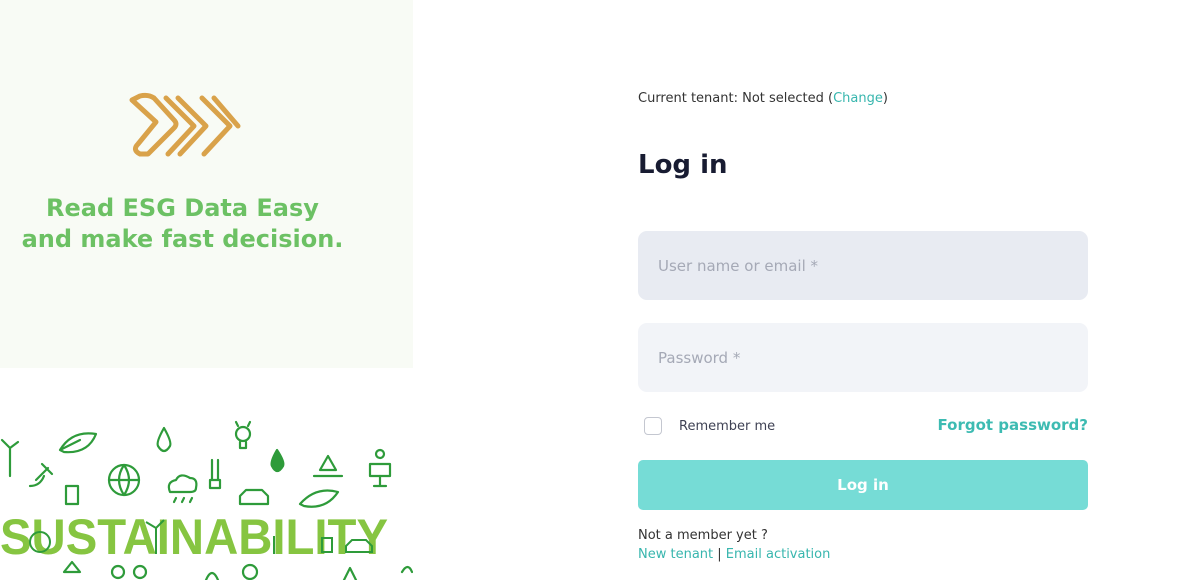 This screenshot has height=580, width=1187. I want to click on plug-icon, so click(41, 475).